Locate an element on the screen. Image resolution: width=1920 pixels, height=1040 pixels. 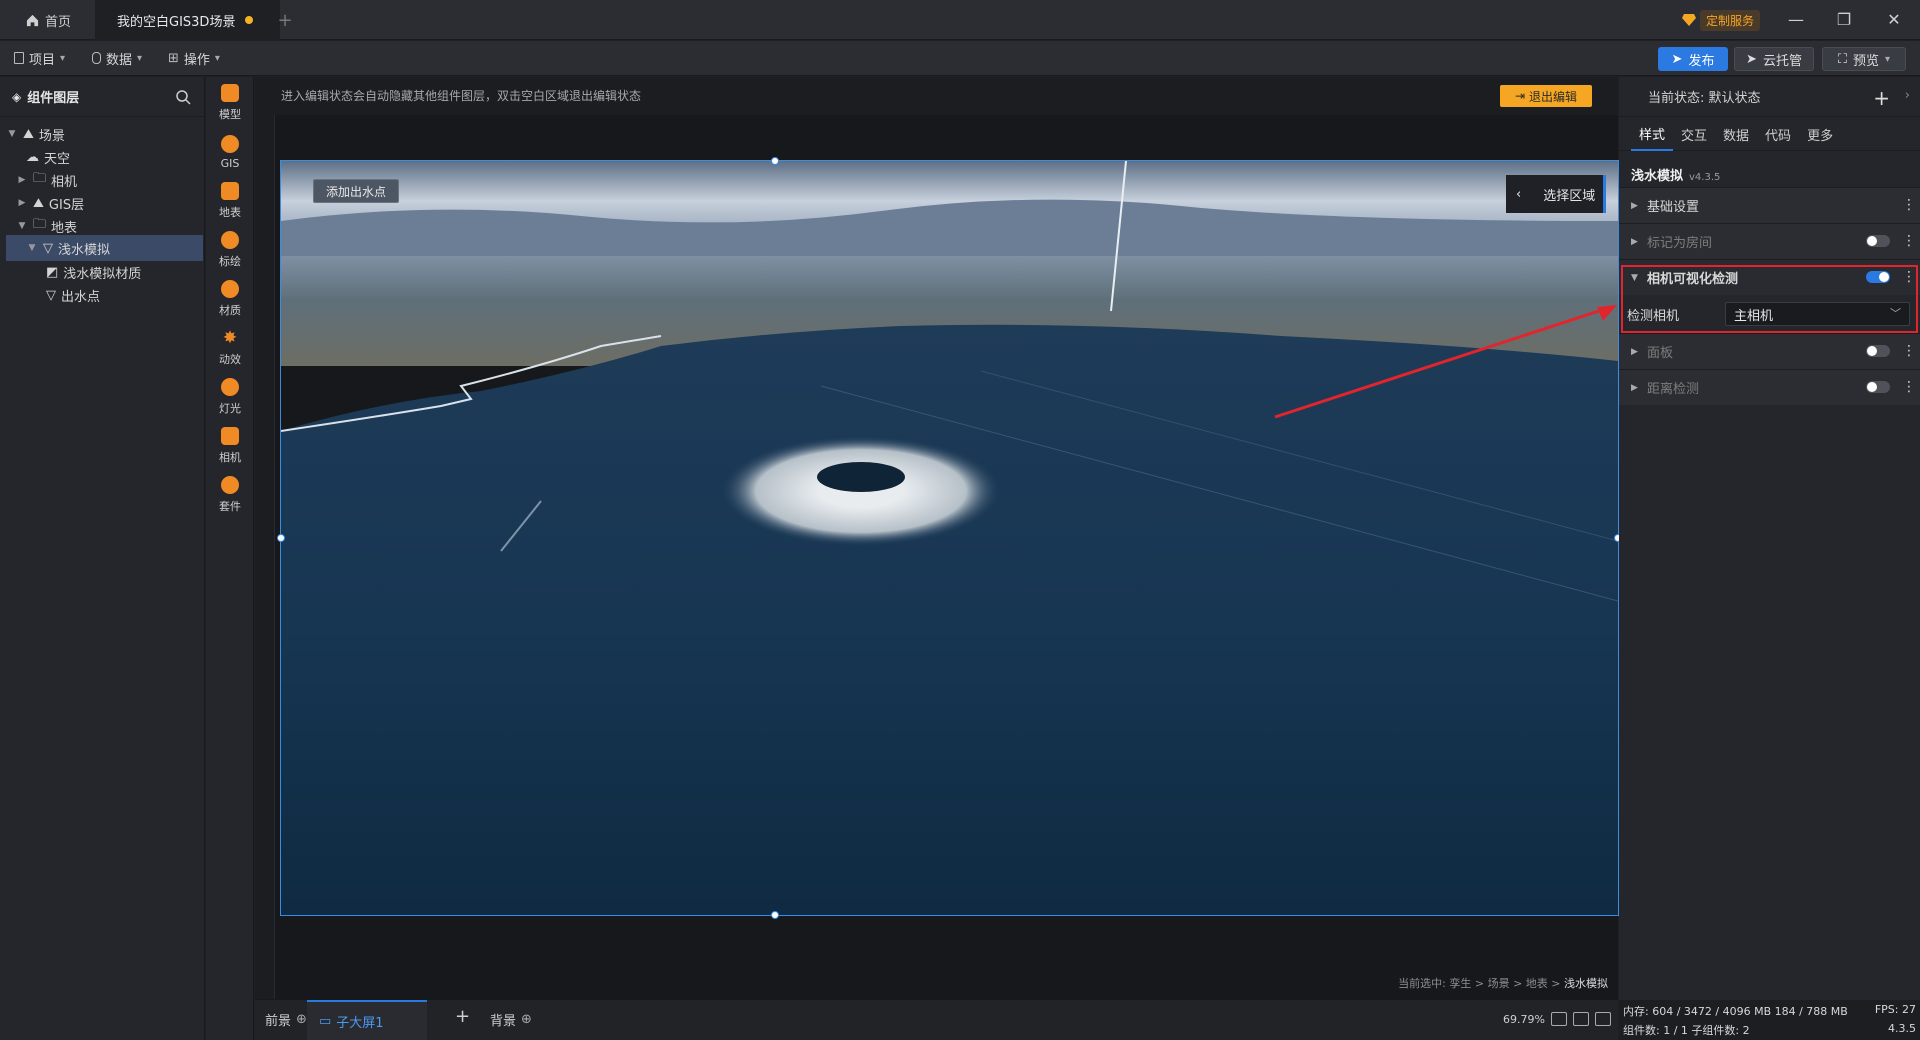
tab-foreground: 前景 ⊕ is located at coordinates (286, 1019).